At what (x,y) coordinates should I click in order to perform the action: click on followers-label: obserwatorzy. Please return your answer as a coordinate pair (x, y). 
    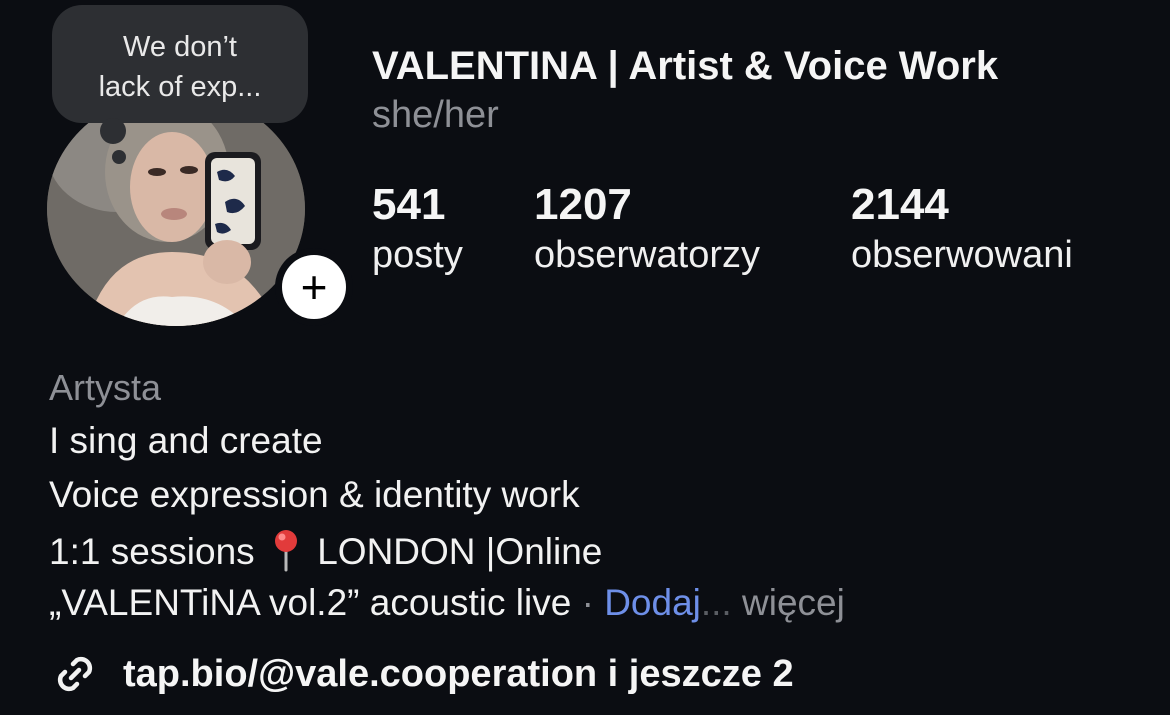
    Looking at the image, I should click on (647, 255).